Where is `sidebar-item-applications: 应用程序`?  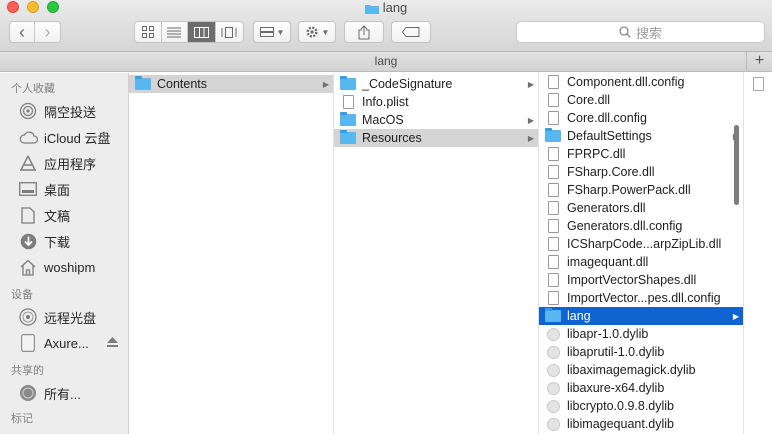
sidebar-item-applications: 应用程序 is located at coordinates (64, 163).